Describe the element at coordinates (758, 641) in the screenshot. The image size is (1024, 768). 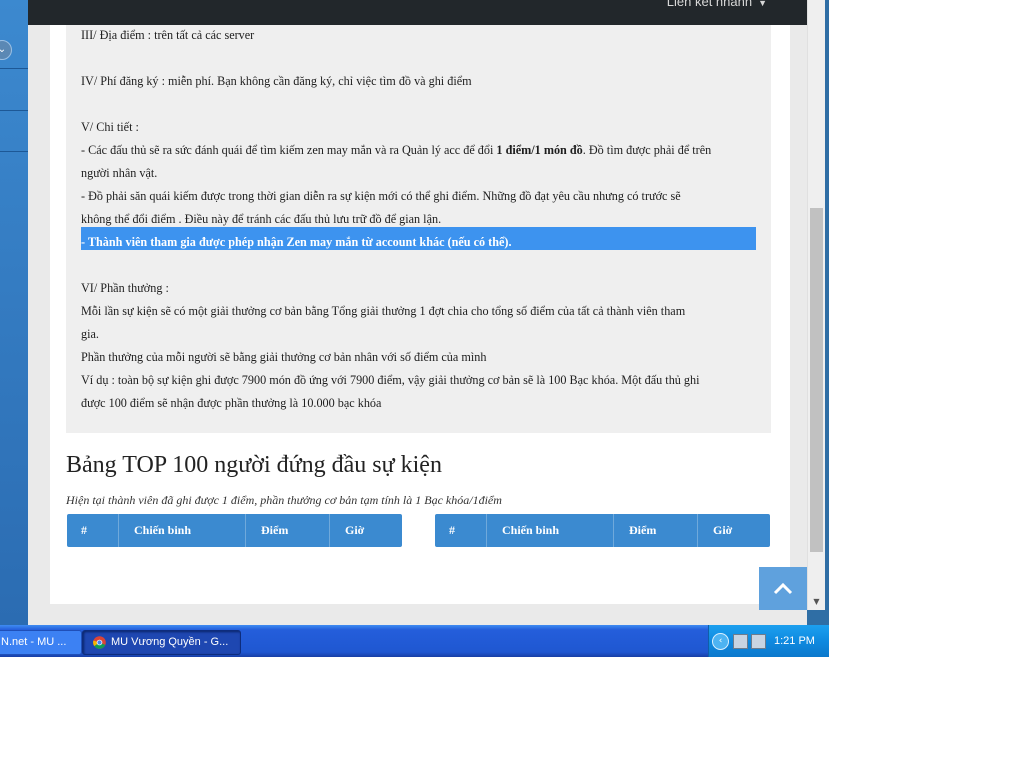
I see `volume-icon` at that location.